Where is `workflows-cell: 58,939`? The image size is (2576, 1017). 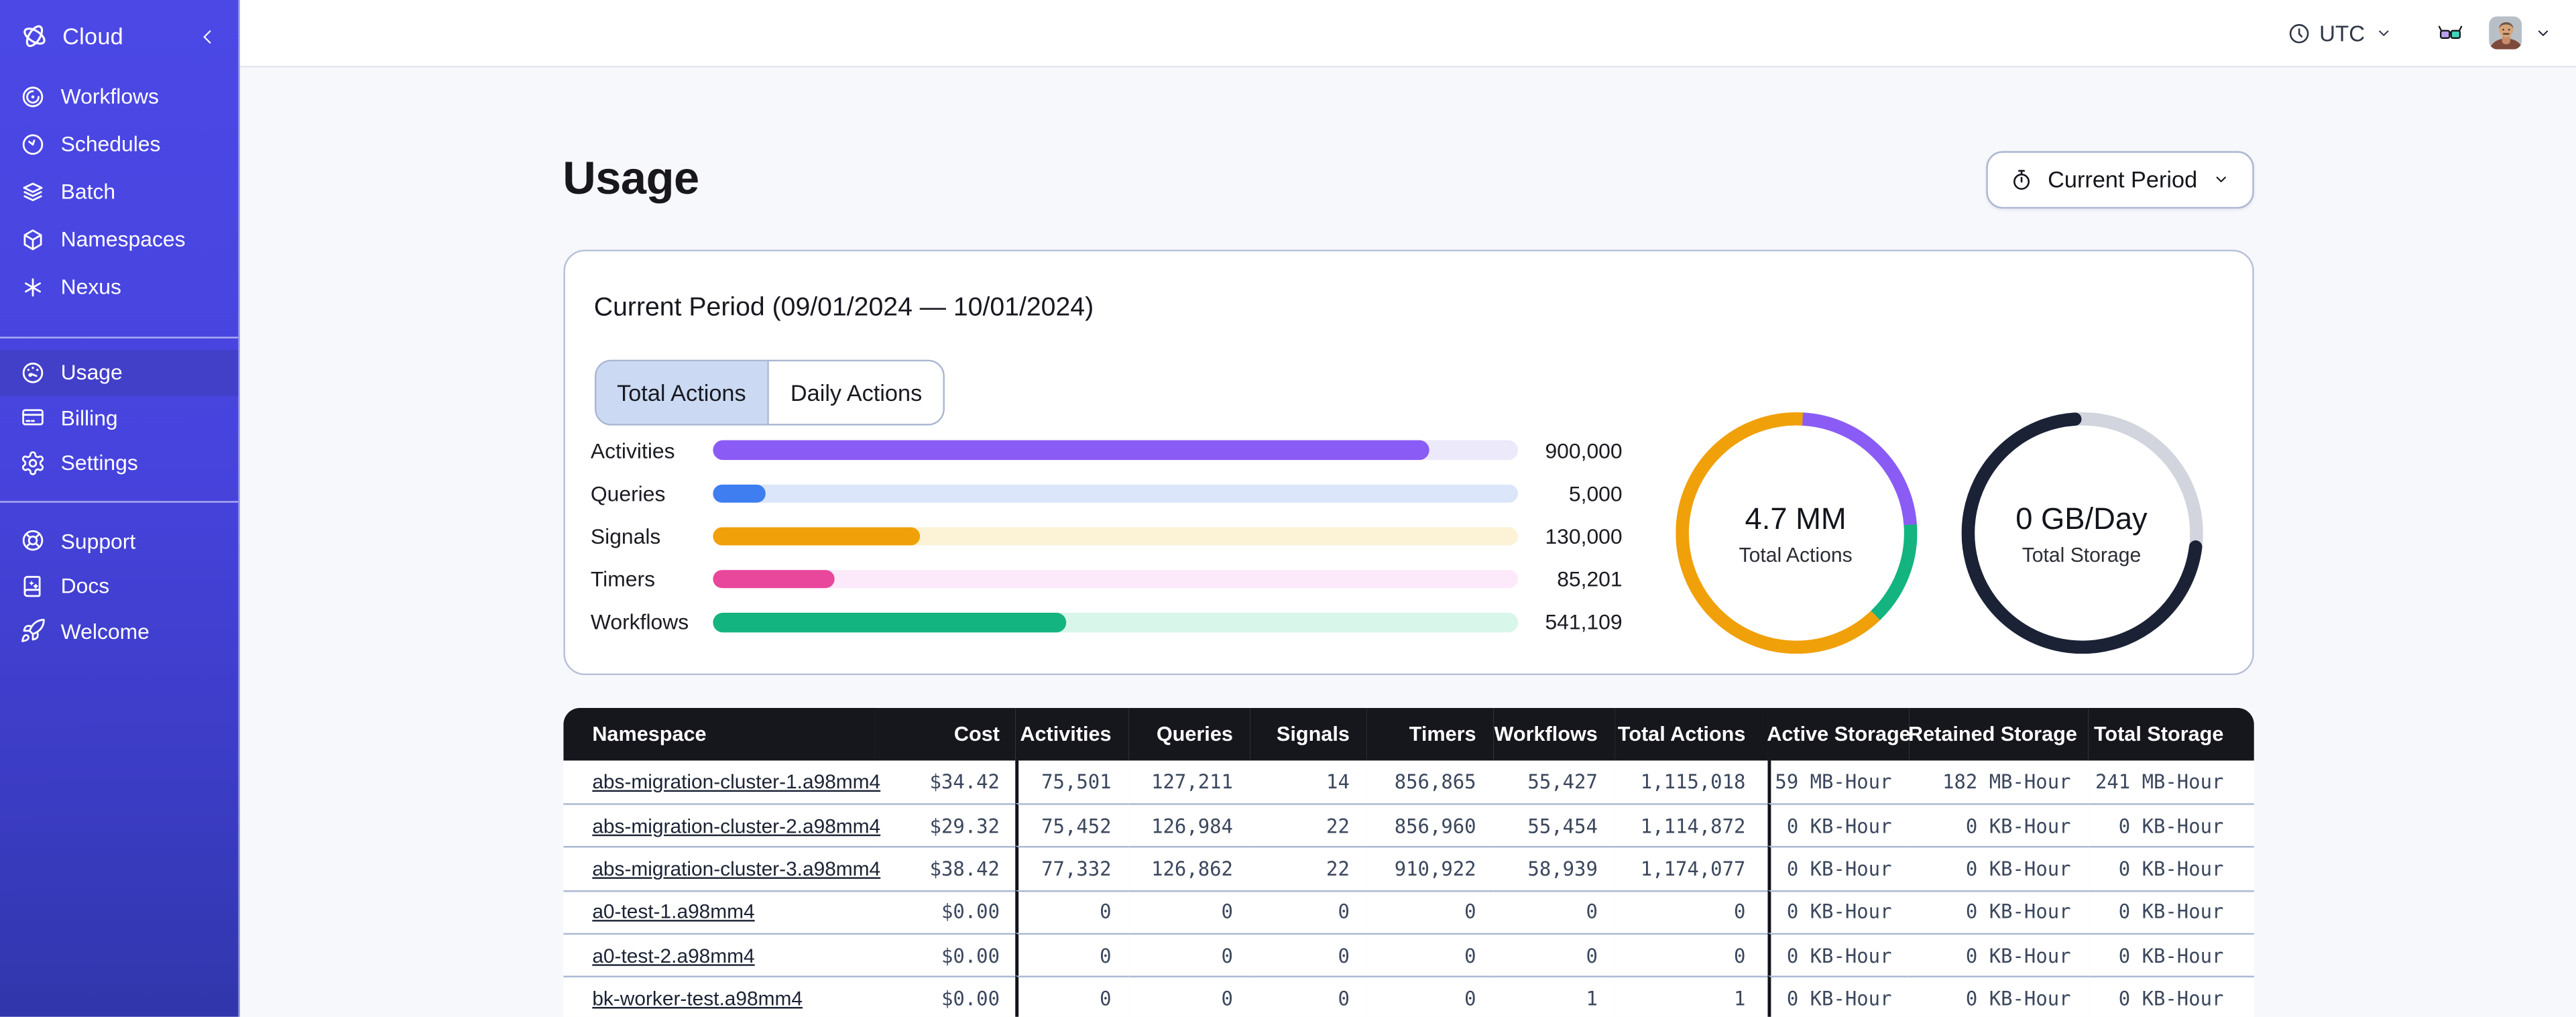 workflows-cell: 58,939 is located at coordinates (1553, 868).